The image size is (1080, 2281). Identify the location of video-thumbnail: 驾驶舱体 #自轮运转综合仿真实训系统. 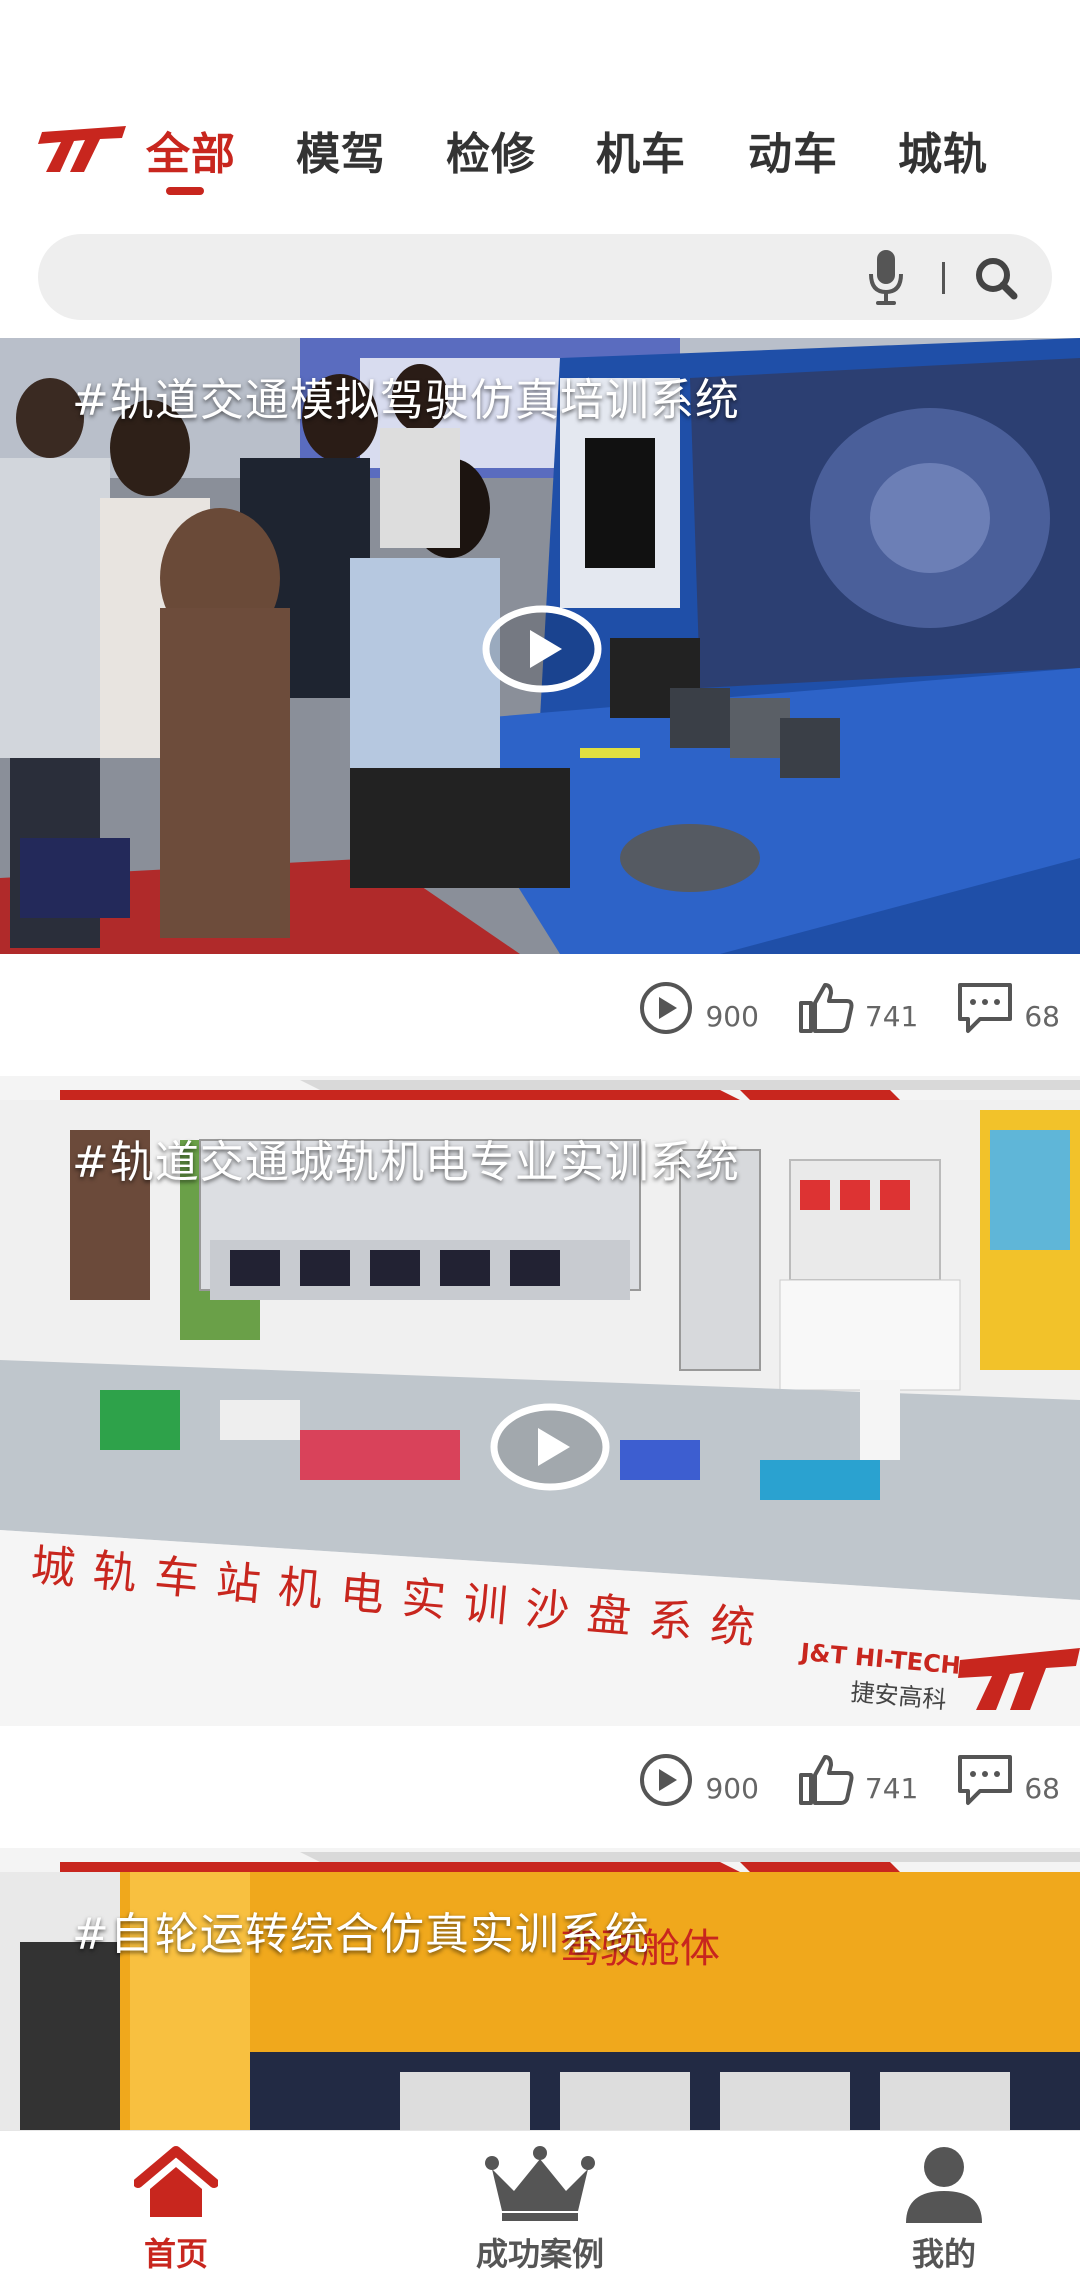
(540, 2001).